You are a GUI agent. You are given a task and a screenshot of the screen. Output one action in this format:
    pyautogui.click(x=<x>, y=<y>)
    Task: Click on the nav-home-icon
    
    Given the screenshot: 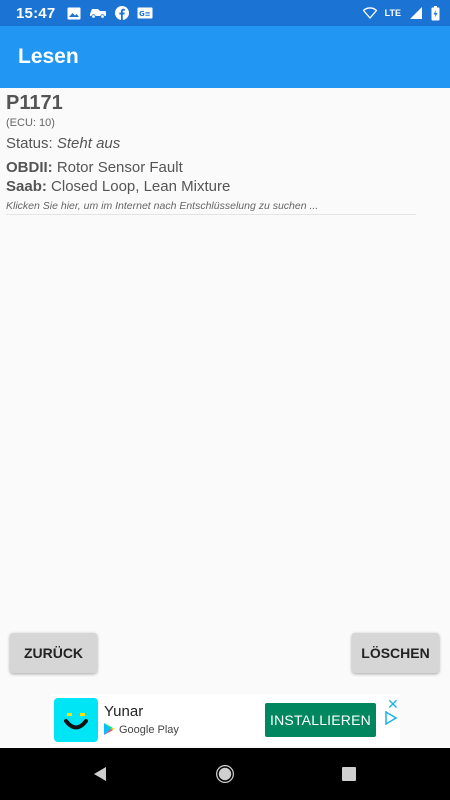 What is the action you would take?
    pyautogui.click(x=225, y=774)
    